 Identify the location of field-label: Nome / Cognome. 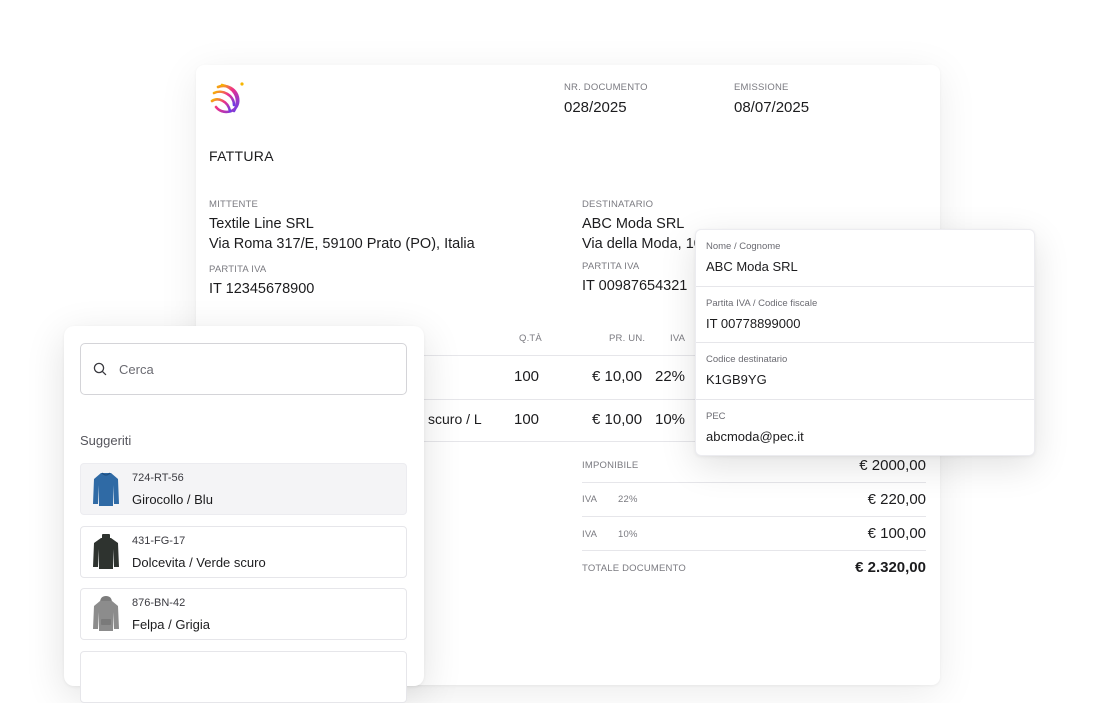
(743, 246).